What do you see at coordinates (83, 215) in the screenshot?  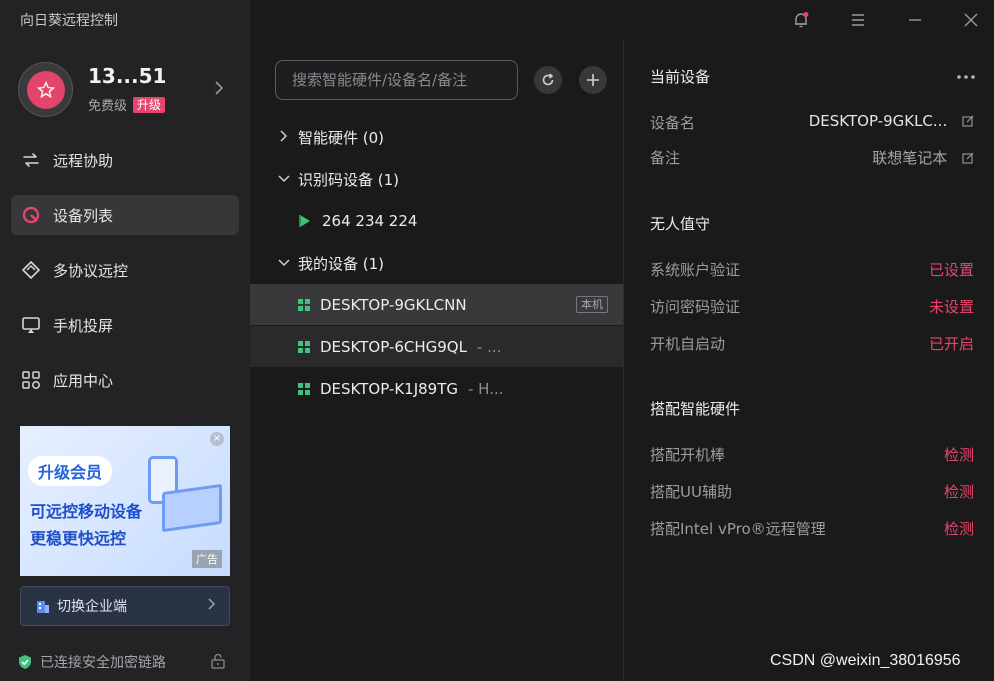 I see `nav-label: 设备列表` at bounding box center [83, 215].